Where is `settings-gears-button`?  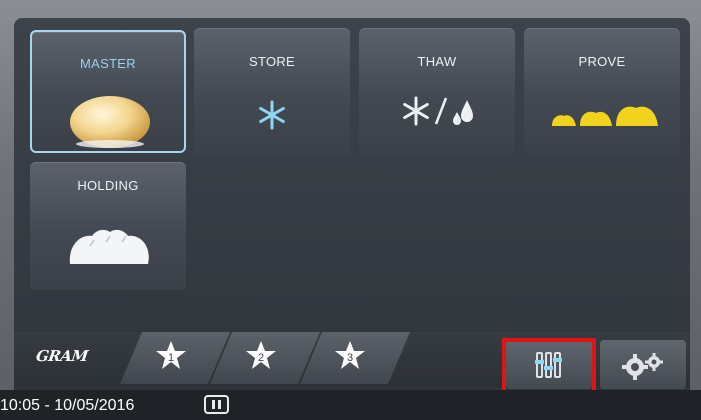 settings-gears-button is located at coordinates (643, 364).